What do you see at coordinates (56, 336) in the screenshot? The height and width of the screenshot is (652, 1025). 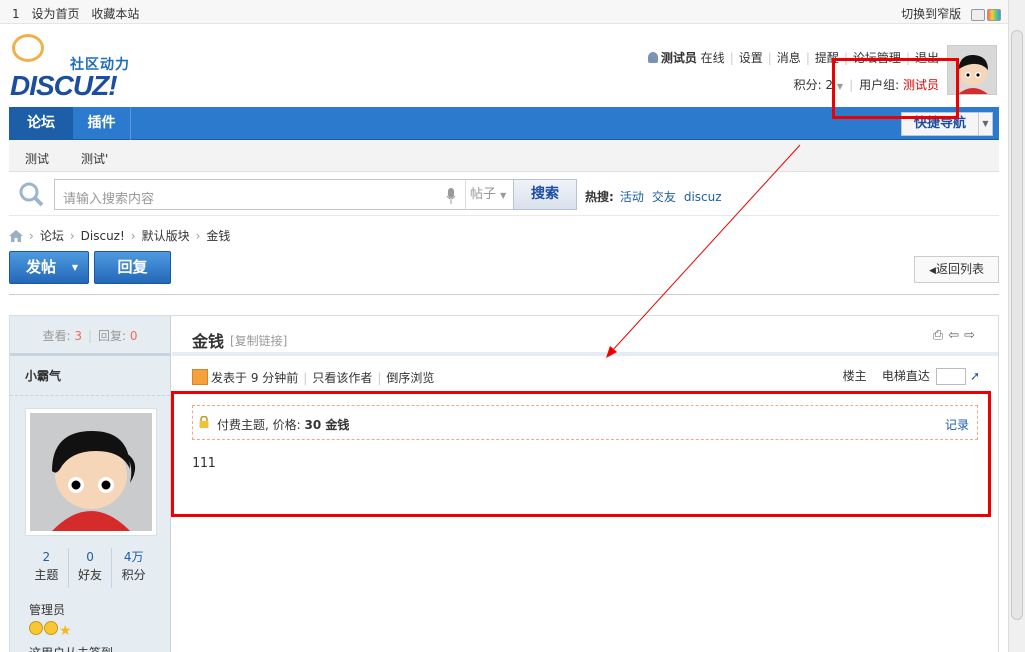 I see `views-label: 查看:` at bounding box center [56, 336].